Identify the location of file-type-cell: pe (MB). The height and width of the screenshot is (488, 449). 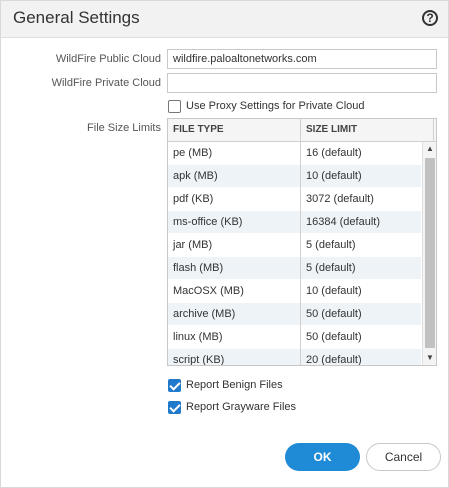
(234, 153).